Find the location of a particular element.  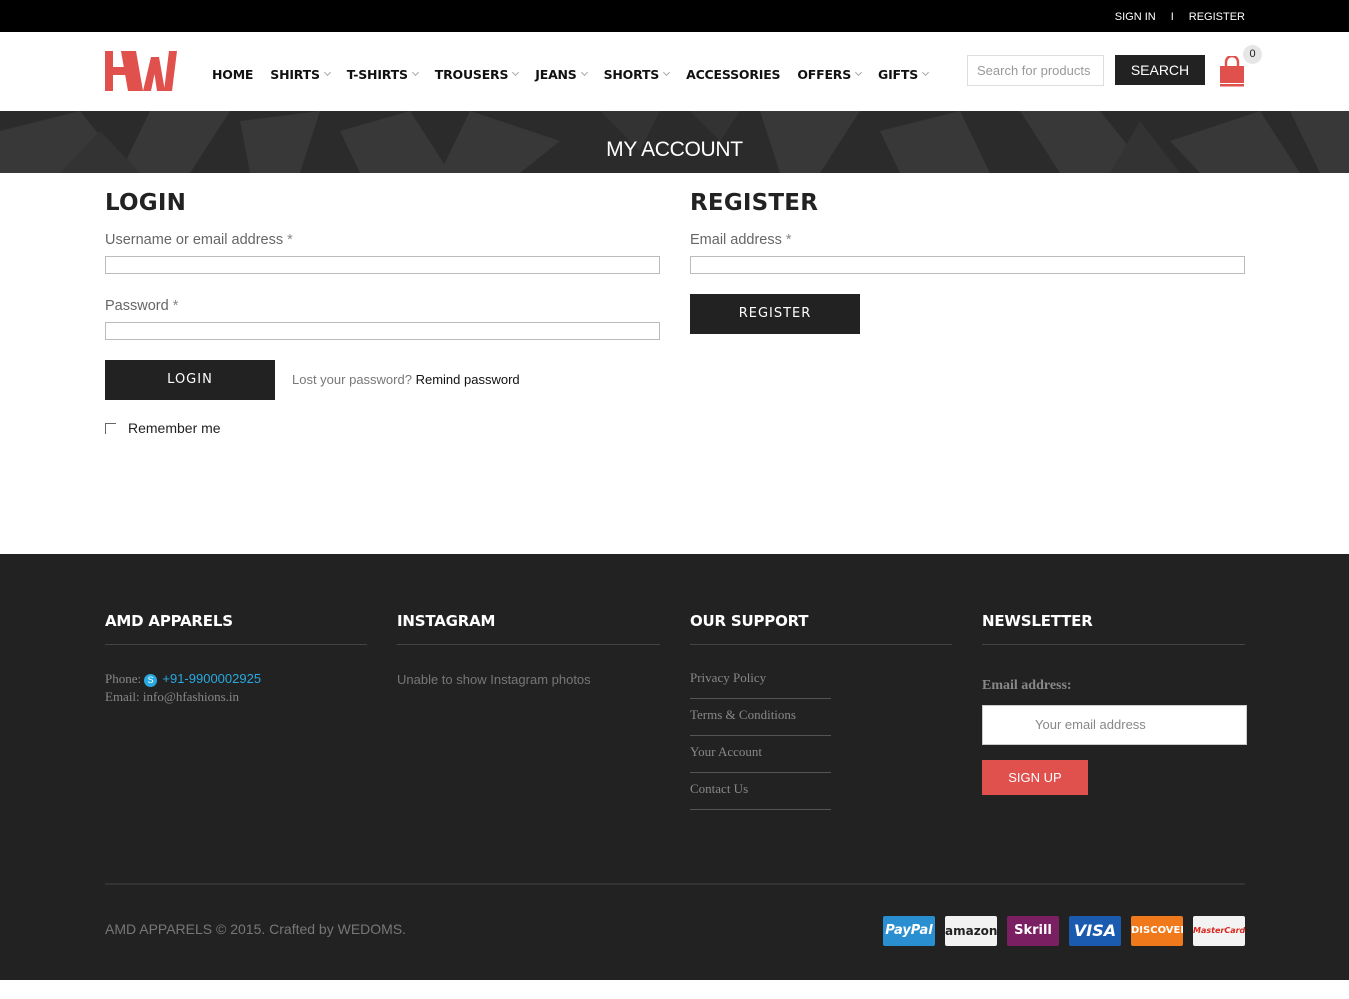

skype-icon: S is located at coordinates (151, 680).